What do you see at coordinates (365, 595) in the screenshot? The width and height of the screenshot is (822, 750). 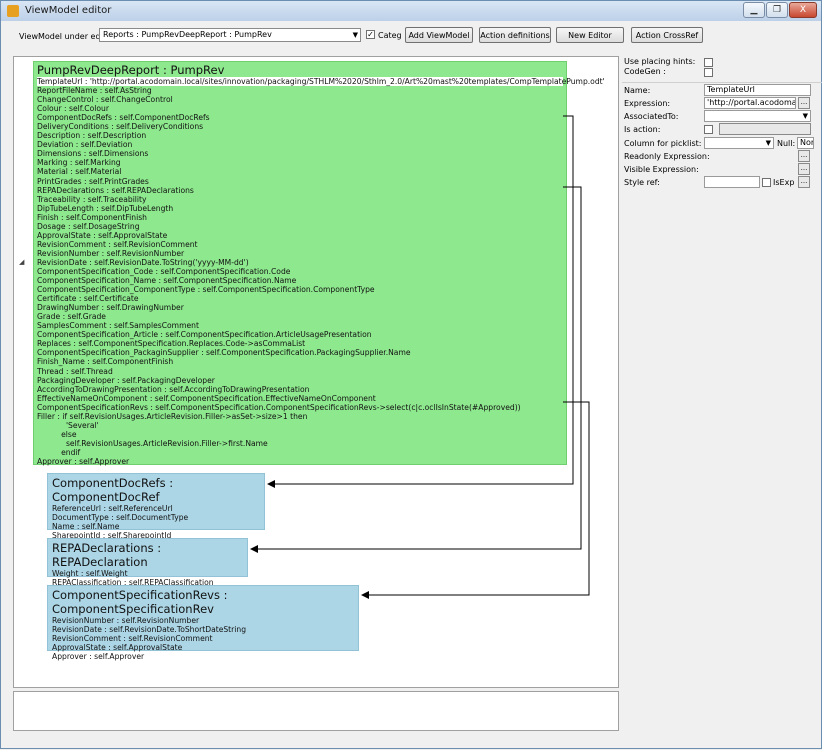 I see `arrowhead-componentspecificationrevs-icon` at bounding box center [365, 595].